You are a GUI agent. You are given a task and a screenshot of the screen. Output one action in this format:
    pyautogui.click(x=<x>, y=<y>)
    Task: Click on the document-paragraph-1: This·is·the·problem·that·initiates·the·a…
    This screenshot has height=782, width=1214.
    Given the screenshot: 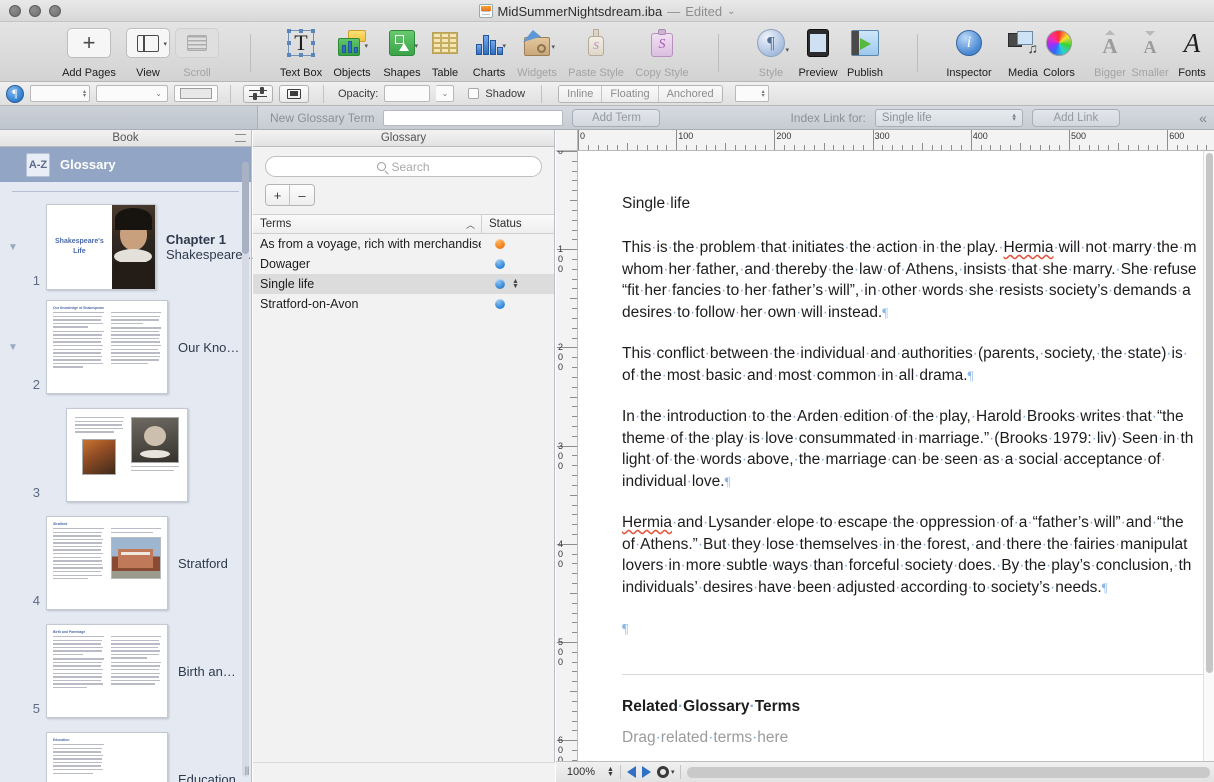 What is the action you would take?
    pyautogui.click(x=918, y=280)
    